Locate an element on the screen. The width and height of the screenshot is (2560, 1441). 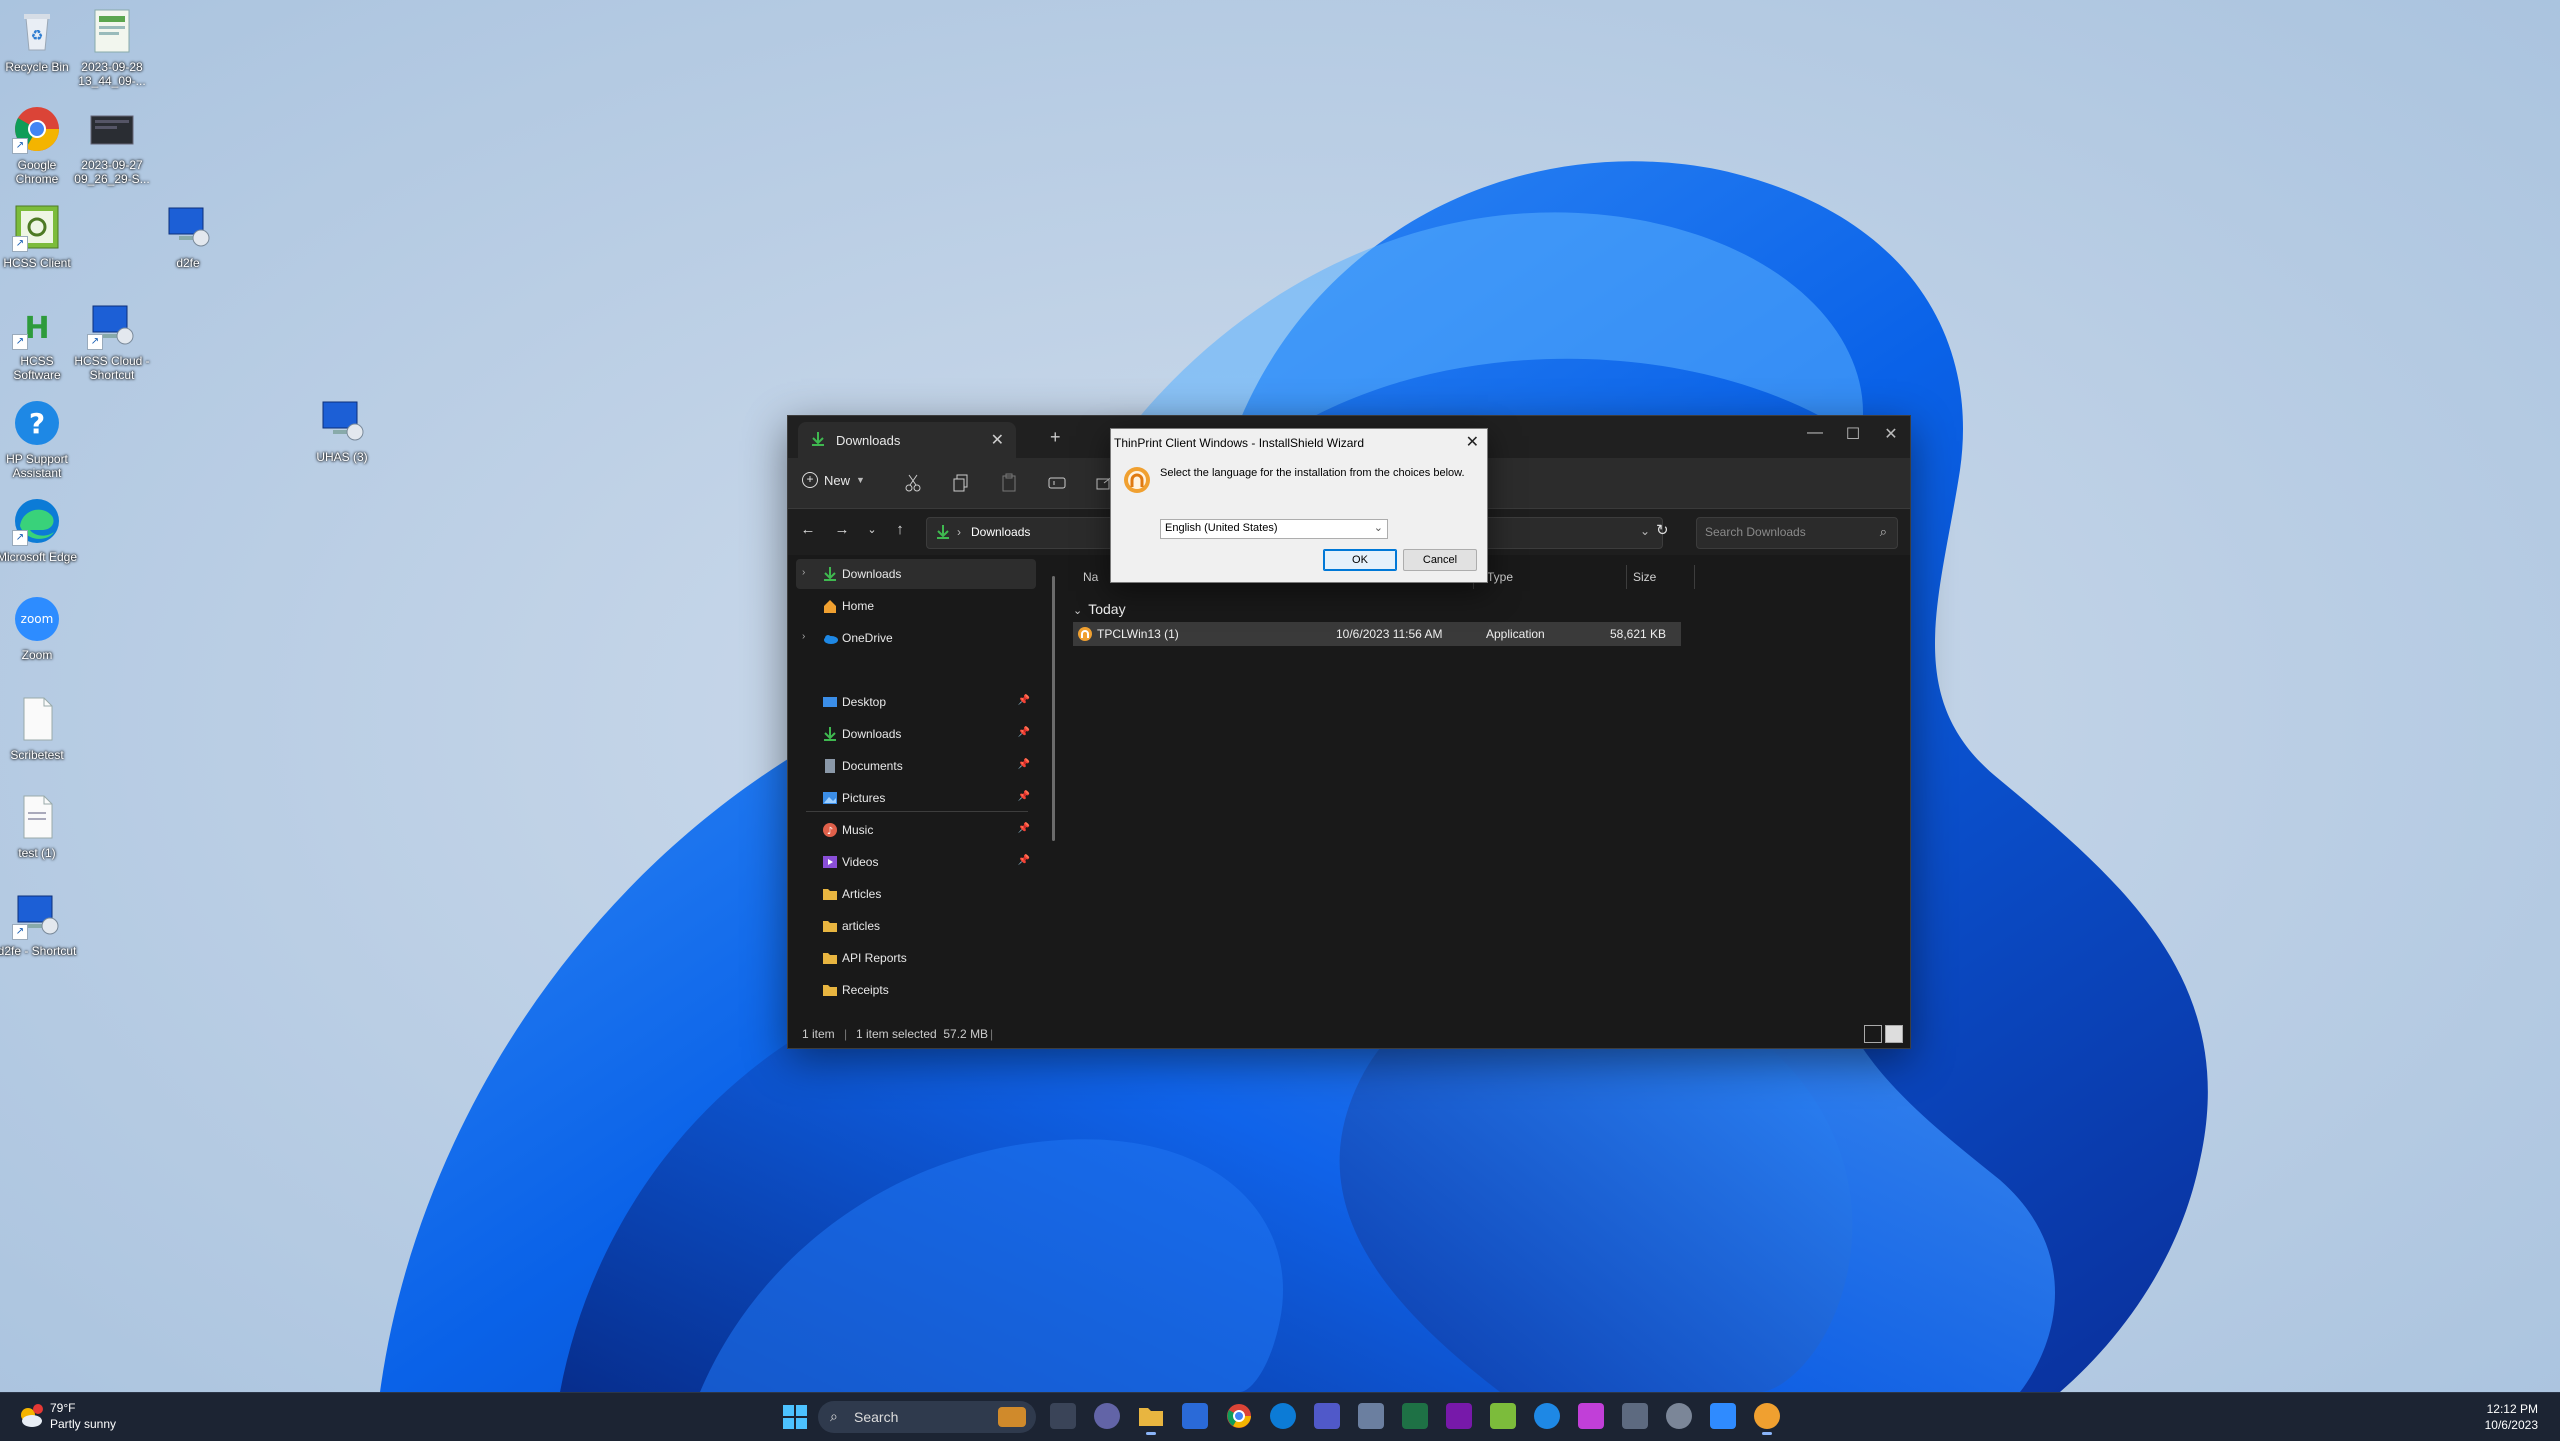
excel-icon is located at coordinates (1415, 1416).